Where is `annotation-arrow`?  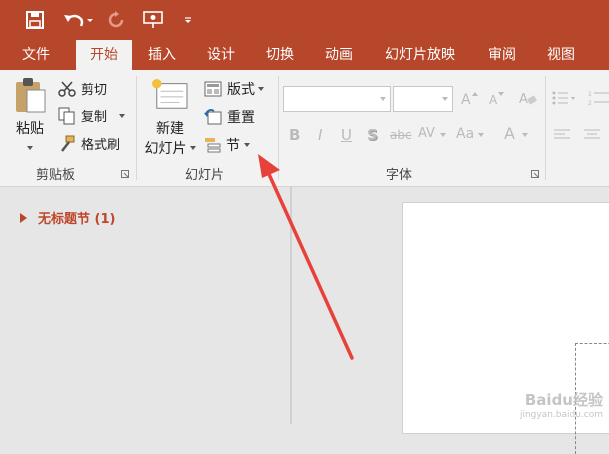
annotation-arrow is located at coordinates (306, 257).